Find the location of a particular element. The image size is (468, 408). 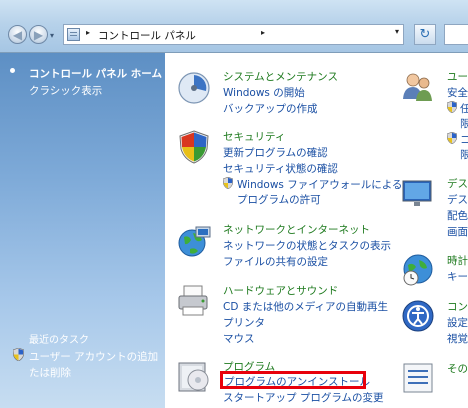

system-maintenance-icon is located at coordinates (194, 87).